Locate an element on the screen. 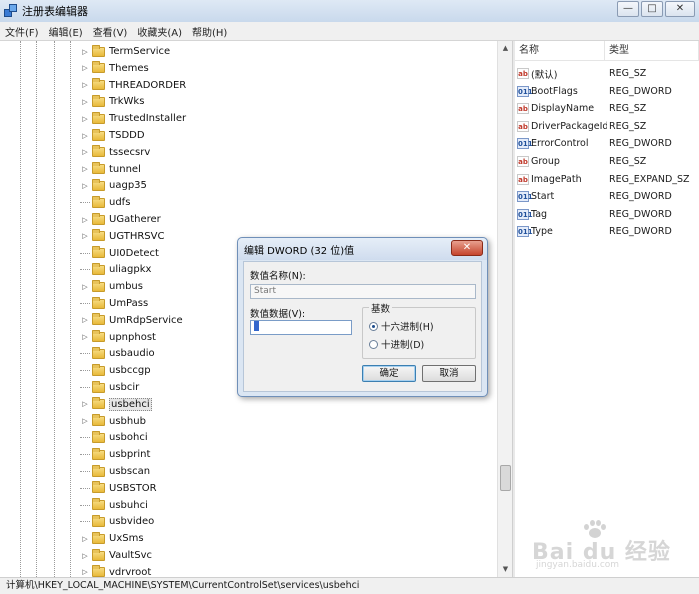  tree-item: ▷ TrustedInstaller is located at coordinates (133, 118).